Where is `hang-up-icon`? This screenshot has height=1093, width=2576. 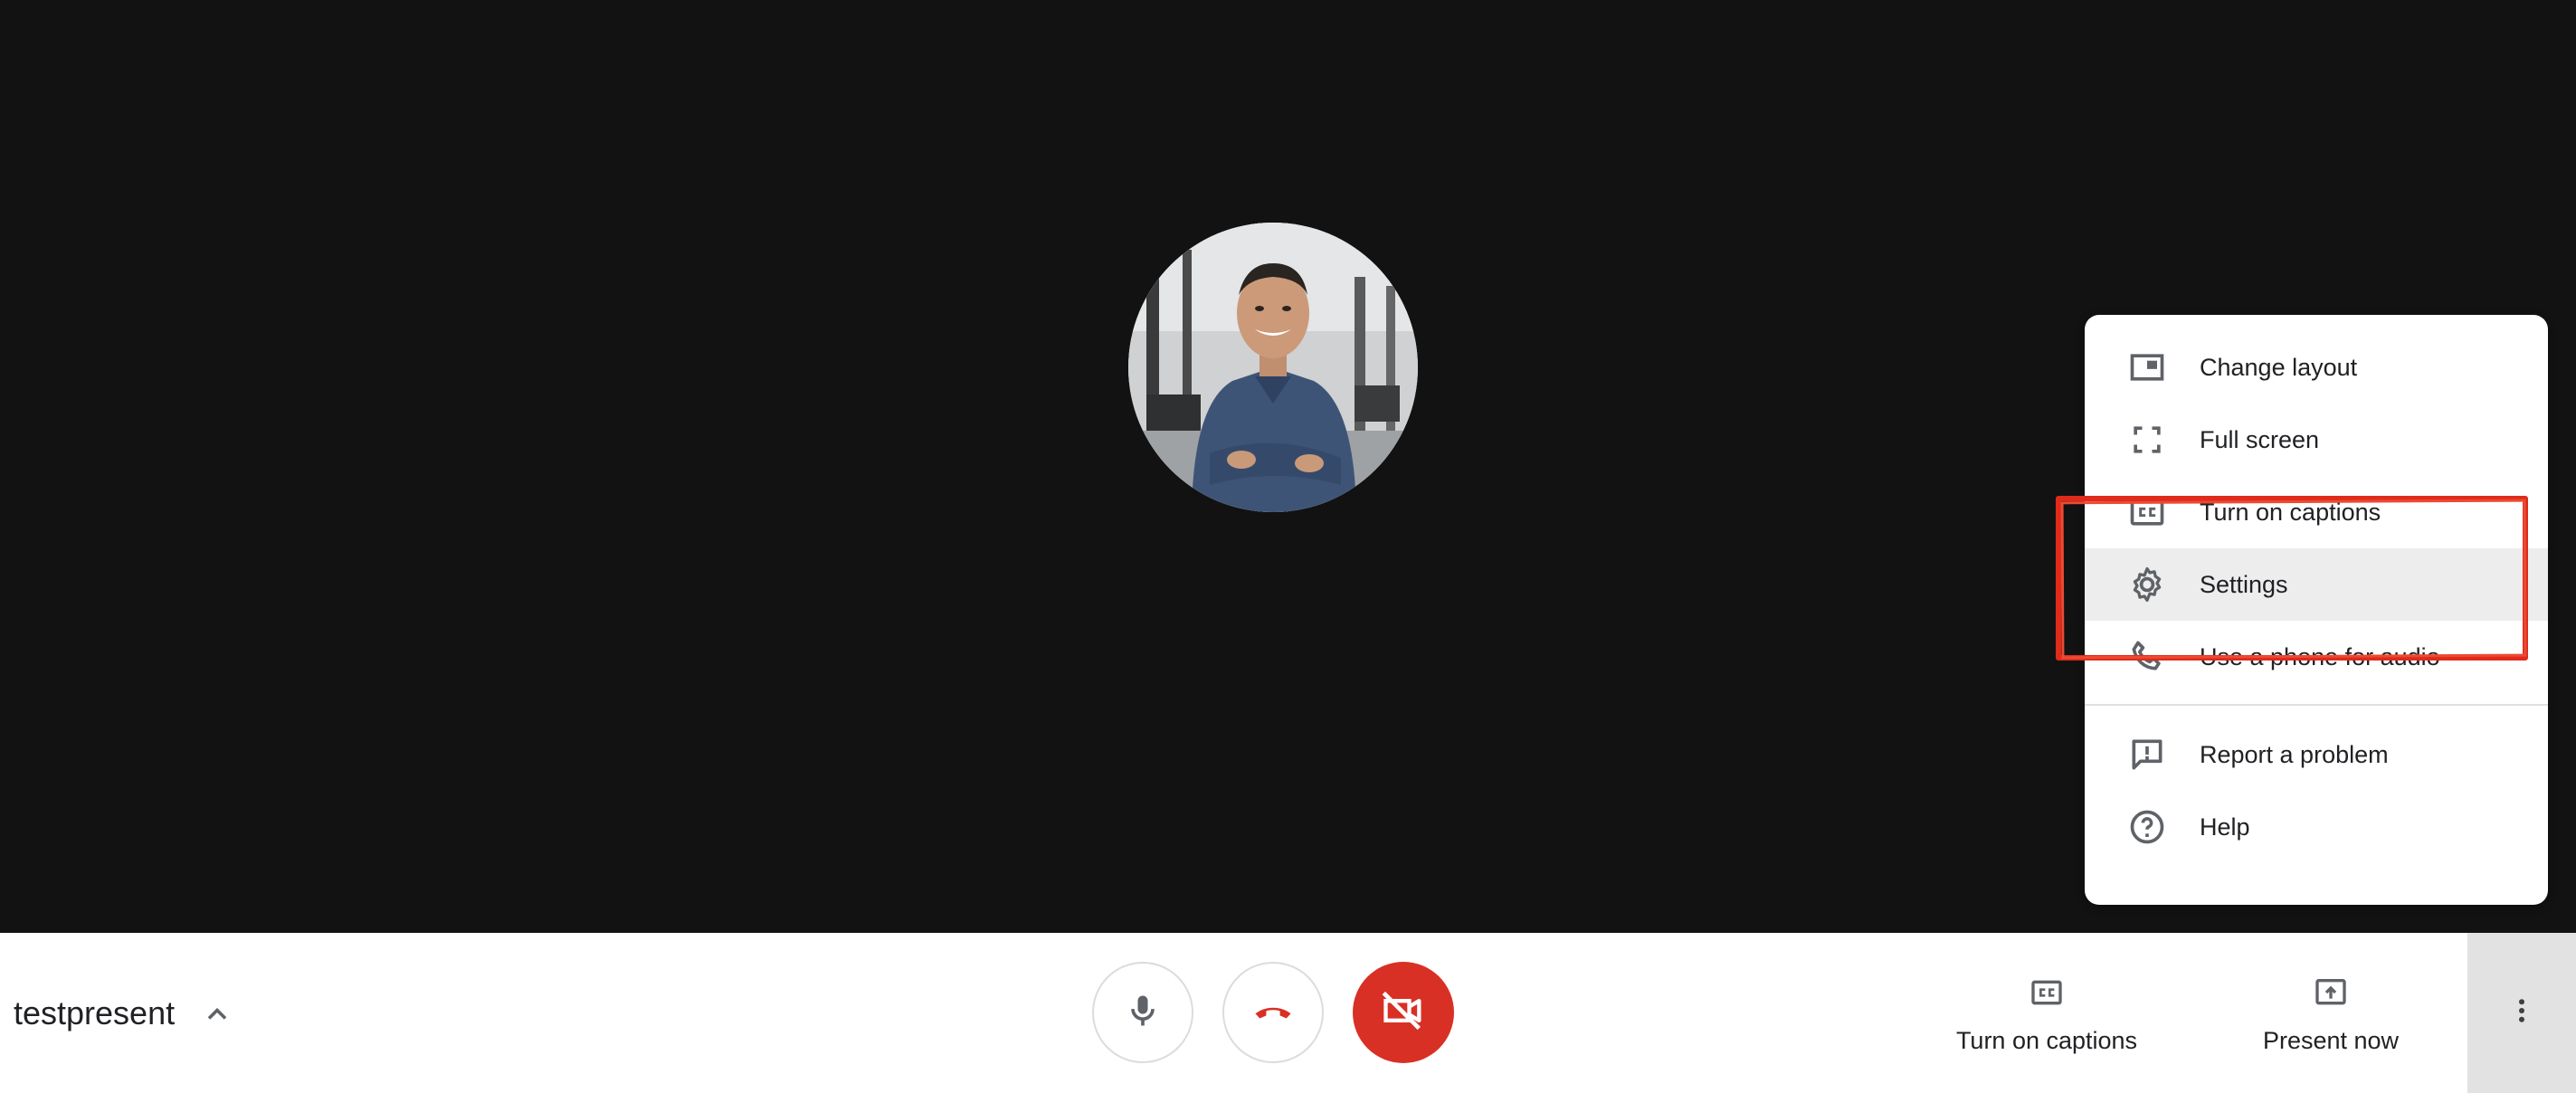 hang-up-icon is located at coordinates (1273, 1013).